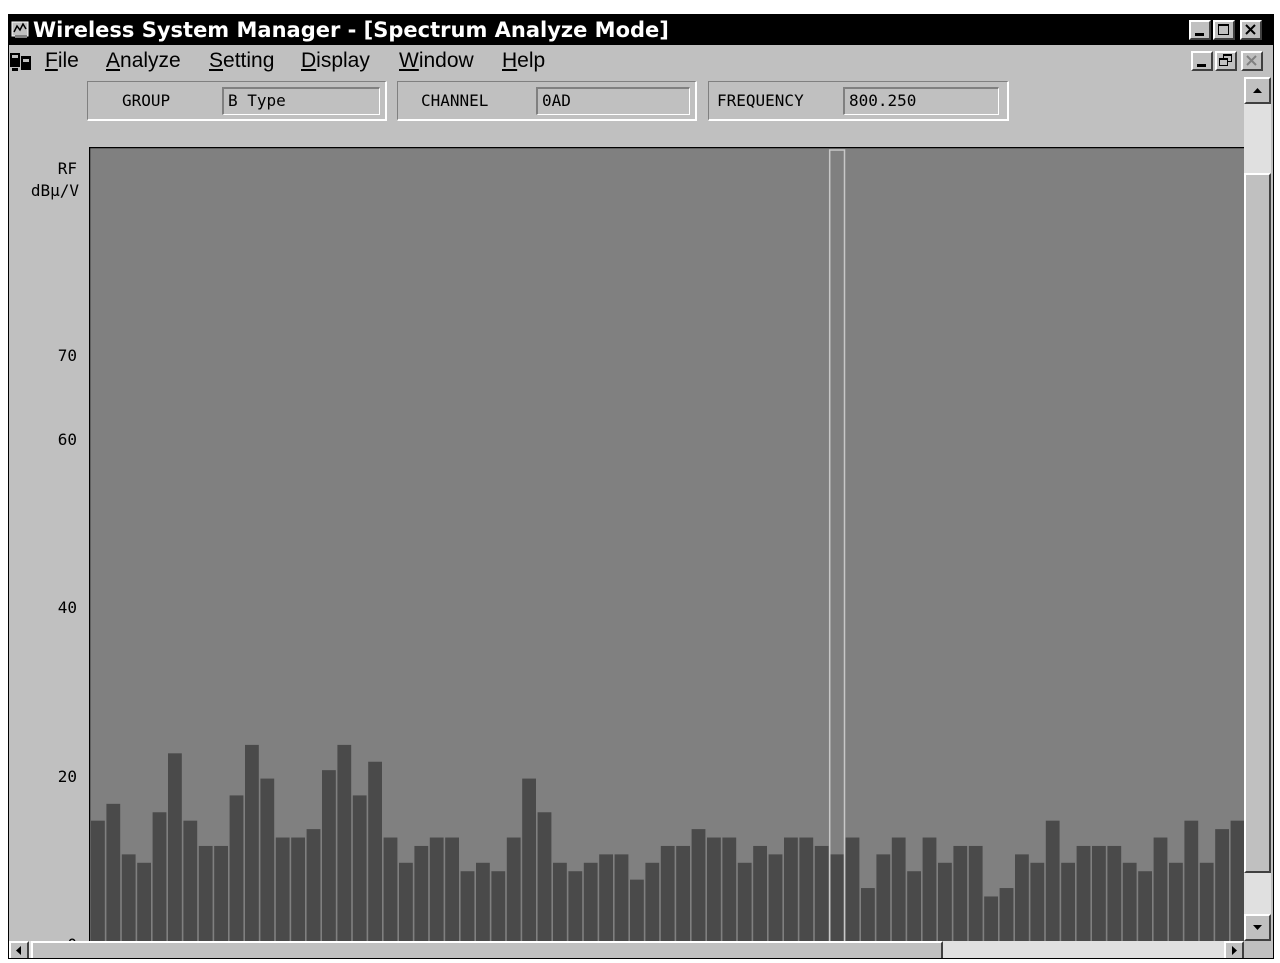 The width and height of the screenshot is (1280, 963). What do you see at coordinates (613, 101) in the screenshot?
I see `channel-value: 0AD` at bounding box center [613, 101].